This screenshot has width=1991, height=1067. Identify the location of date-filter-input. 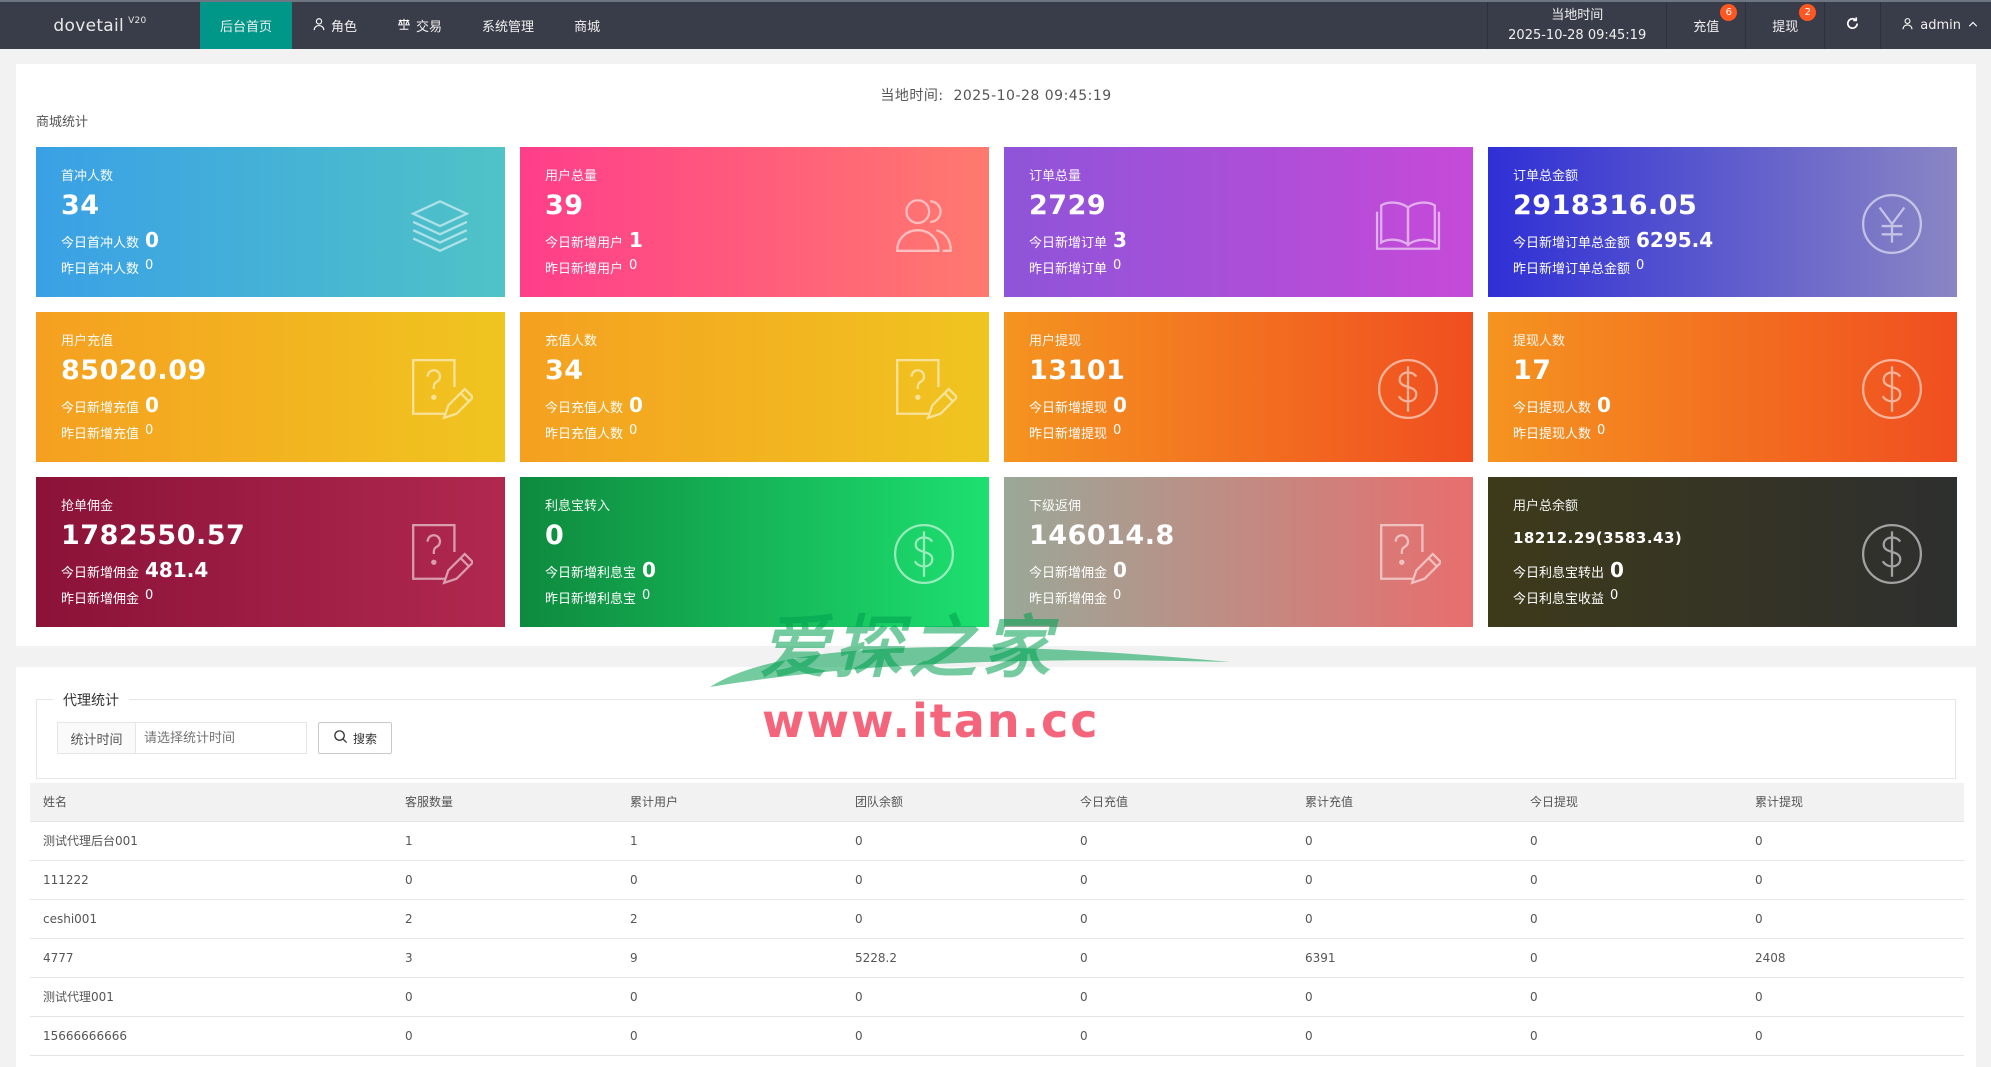
(221, 738).